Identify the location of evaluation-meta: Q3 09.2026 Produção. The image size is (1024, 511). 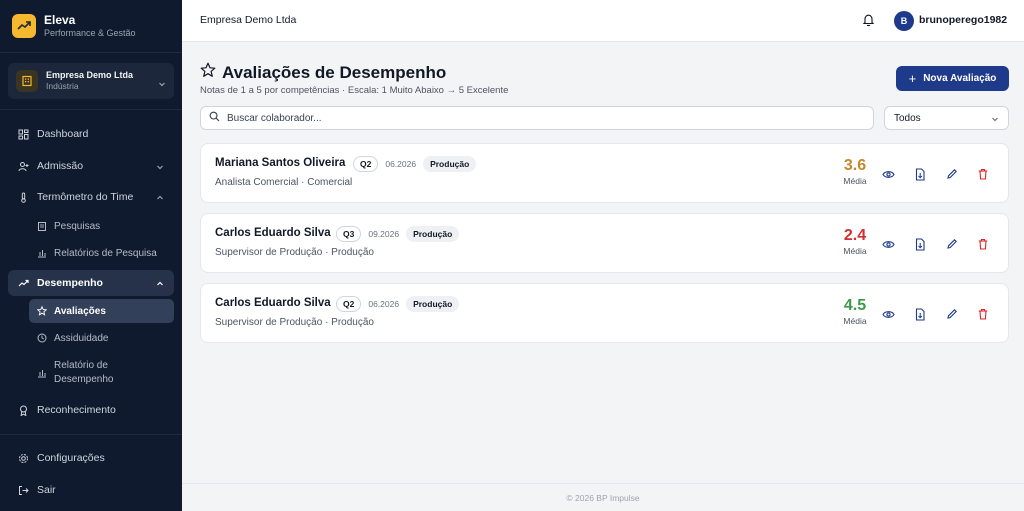
(398, 234).